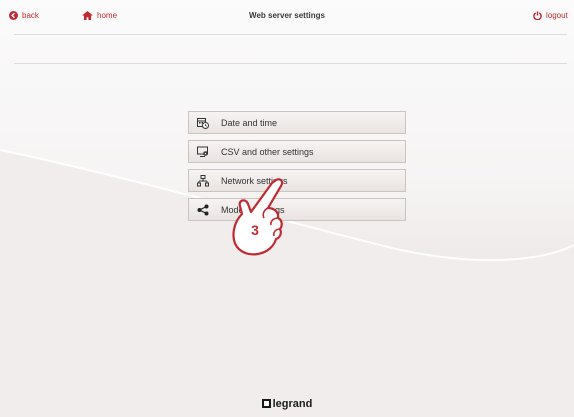 Image resolution: width=574 pixels, height=417 pixels. I want to click on calendar-clock-icon, so click(203, 123).